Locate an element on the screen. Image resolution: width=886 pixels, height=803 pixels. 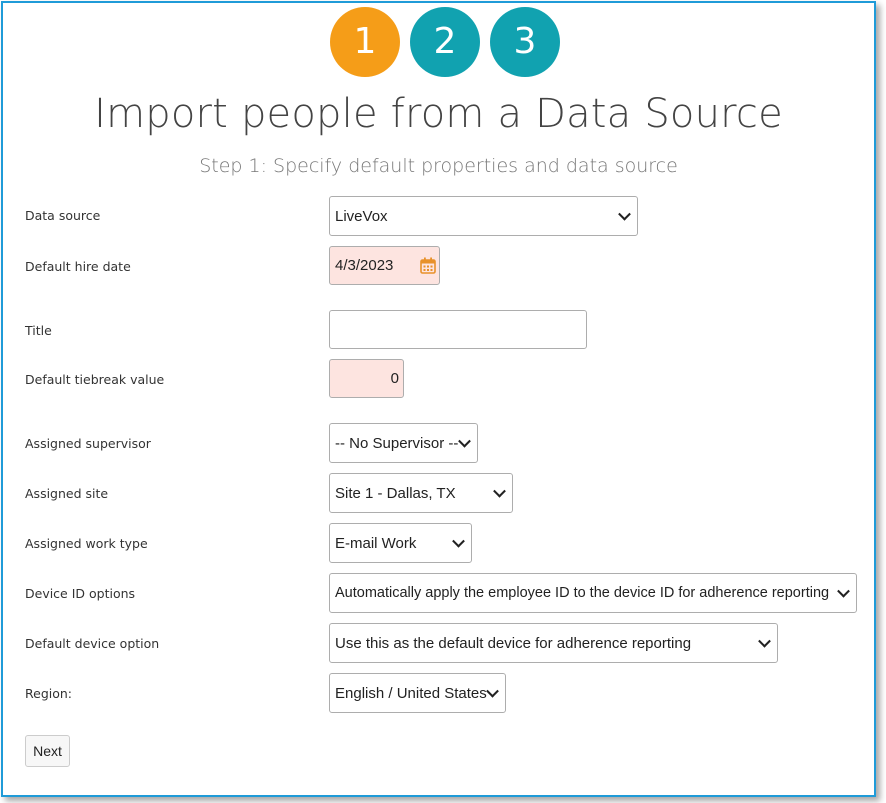
hire-date-input: 4/3/2023 is located at coordinates (384, 265).